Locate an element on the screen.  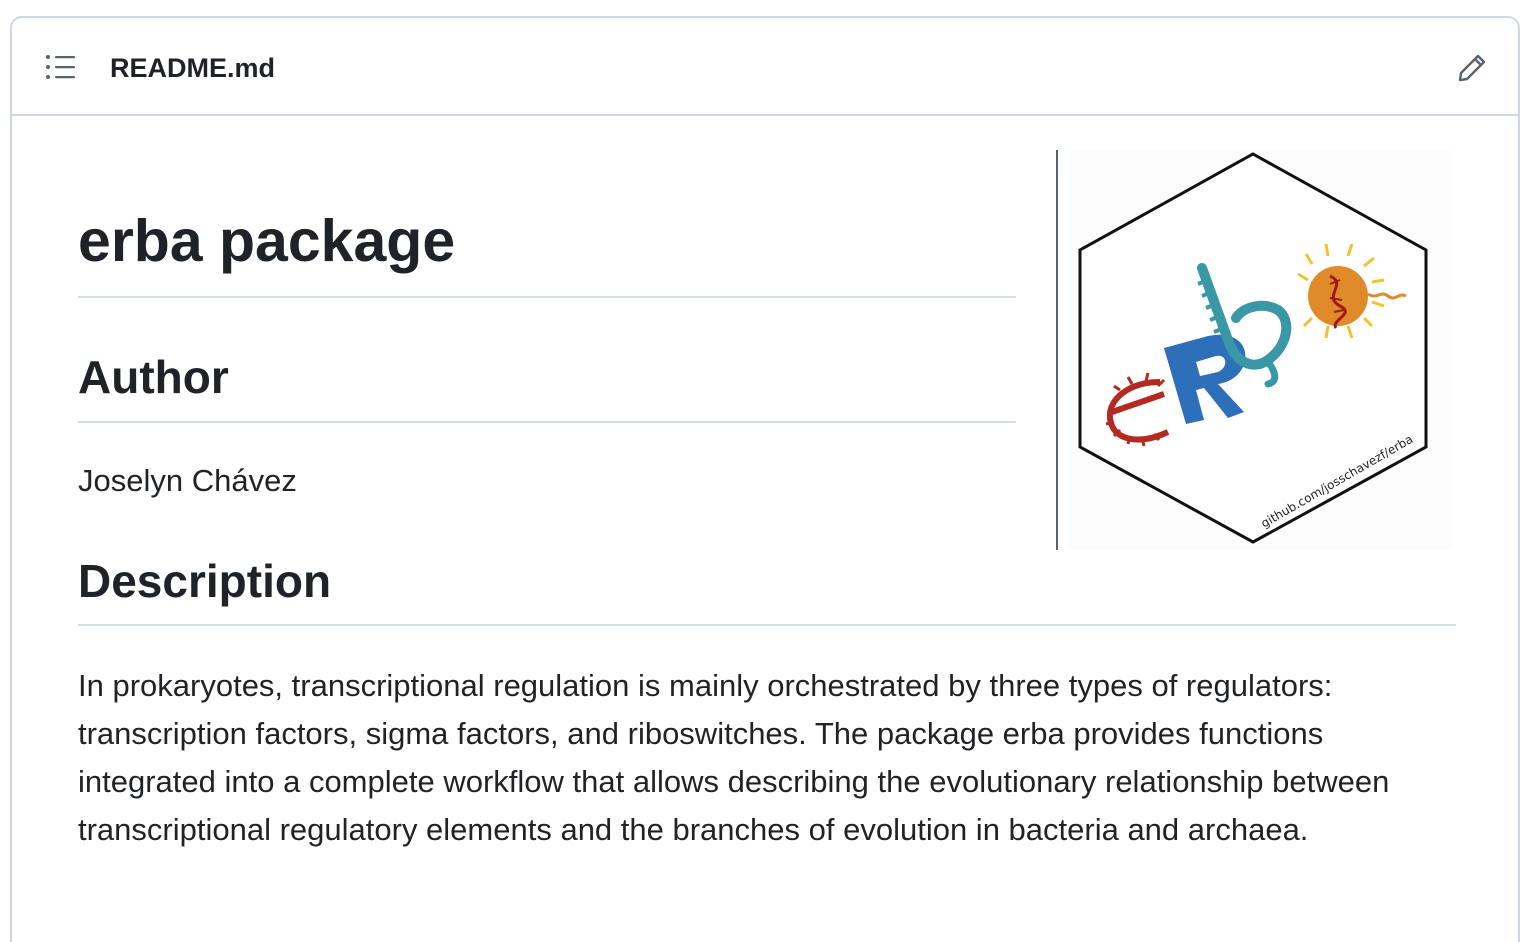
author-name: Joselyn Chávez is located at coordinates (187, 480).